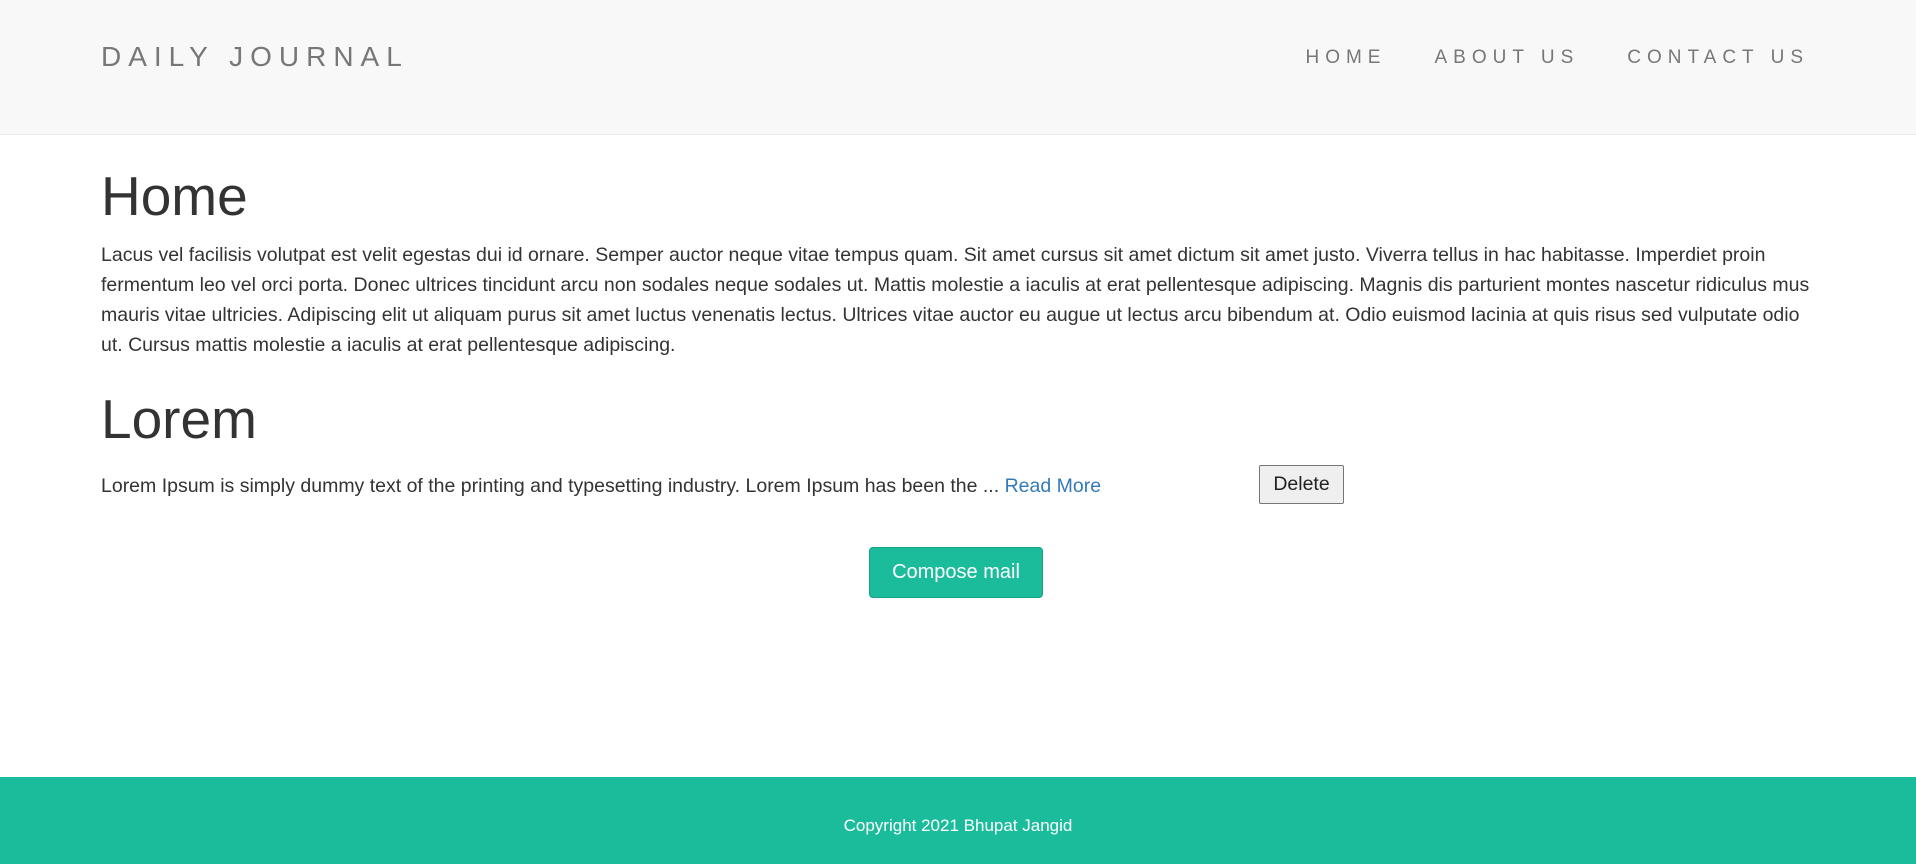  I want to click on read-more-link: Read More, so click(1053, 486).